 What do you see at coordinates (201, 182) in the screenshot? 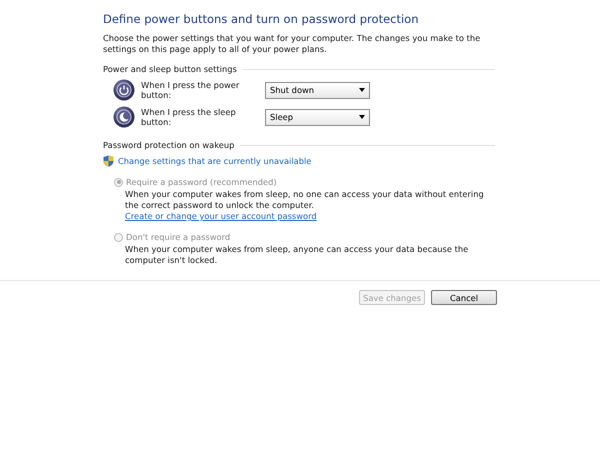
I see `option-label: Require a password (recommended)` at bounding box center [201, 182].